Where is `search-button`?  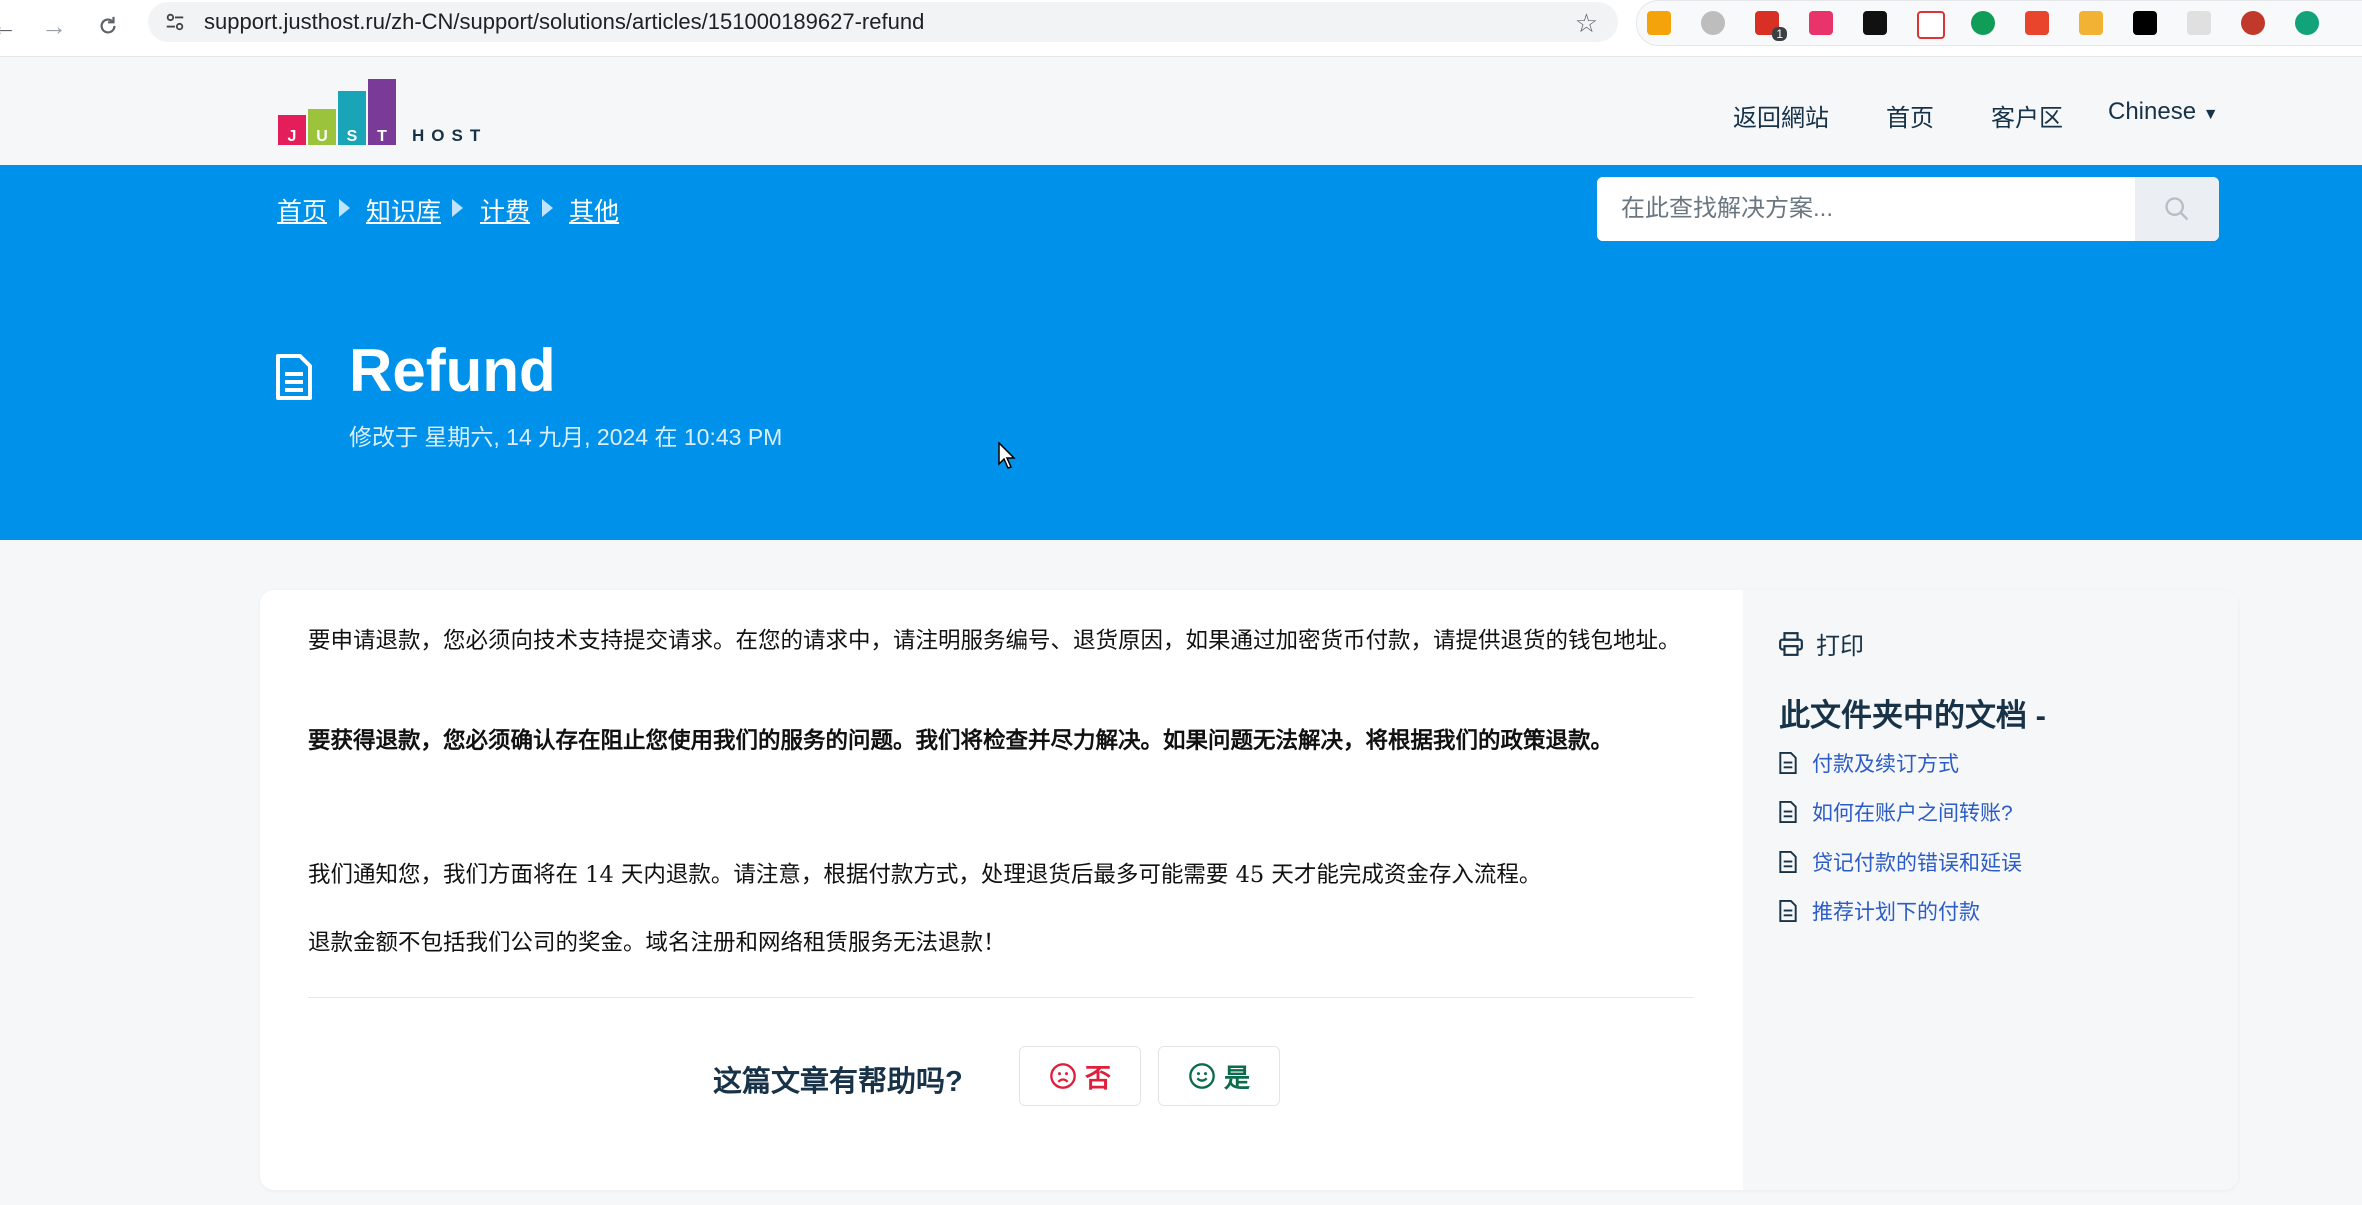 search-button is located at coordinates (2177, 209).